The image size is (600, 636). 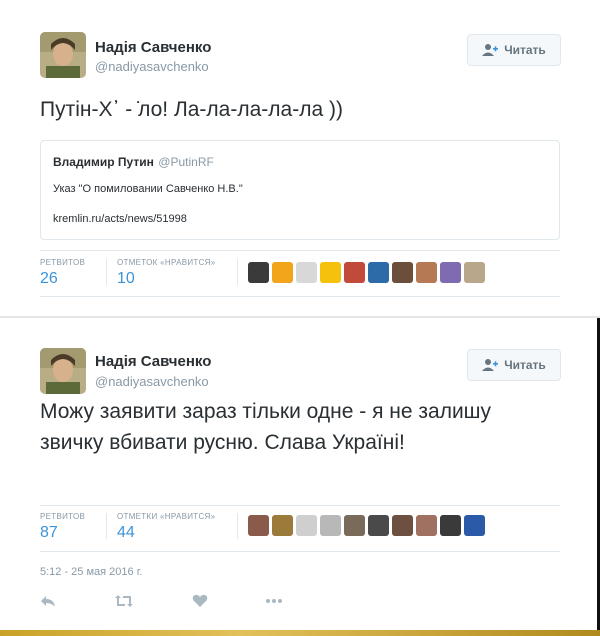 What do you see at coordinates (126, 279) in the screenshot?
I see `likes-count: 10` at bounding box center [126, 279].